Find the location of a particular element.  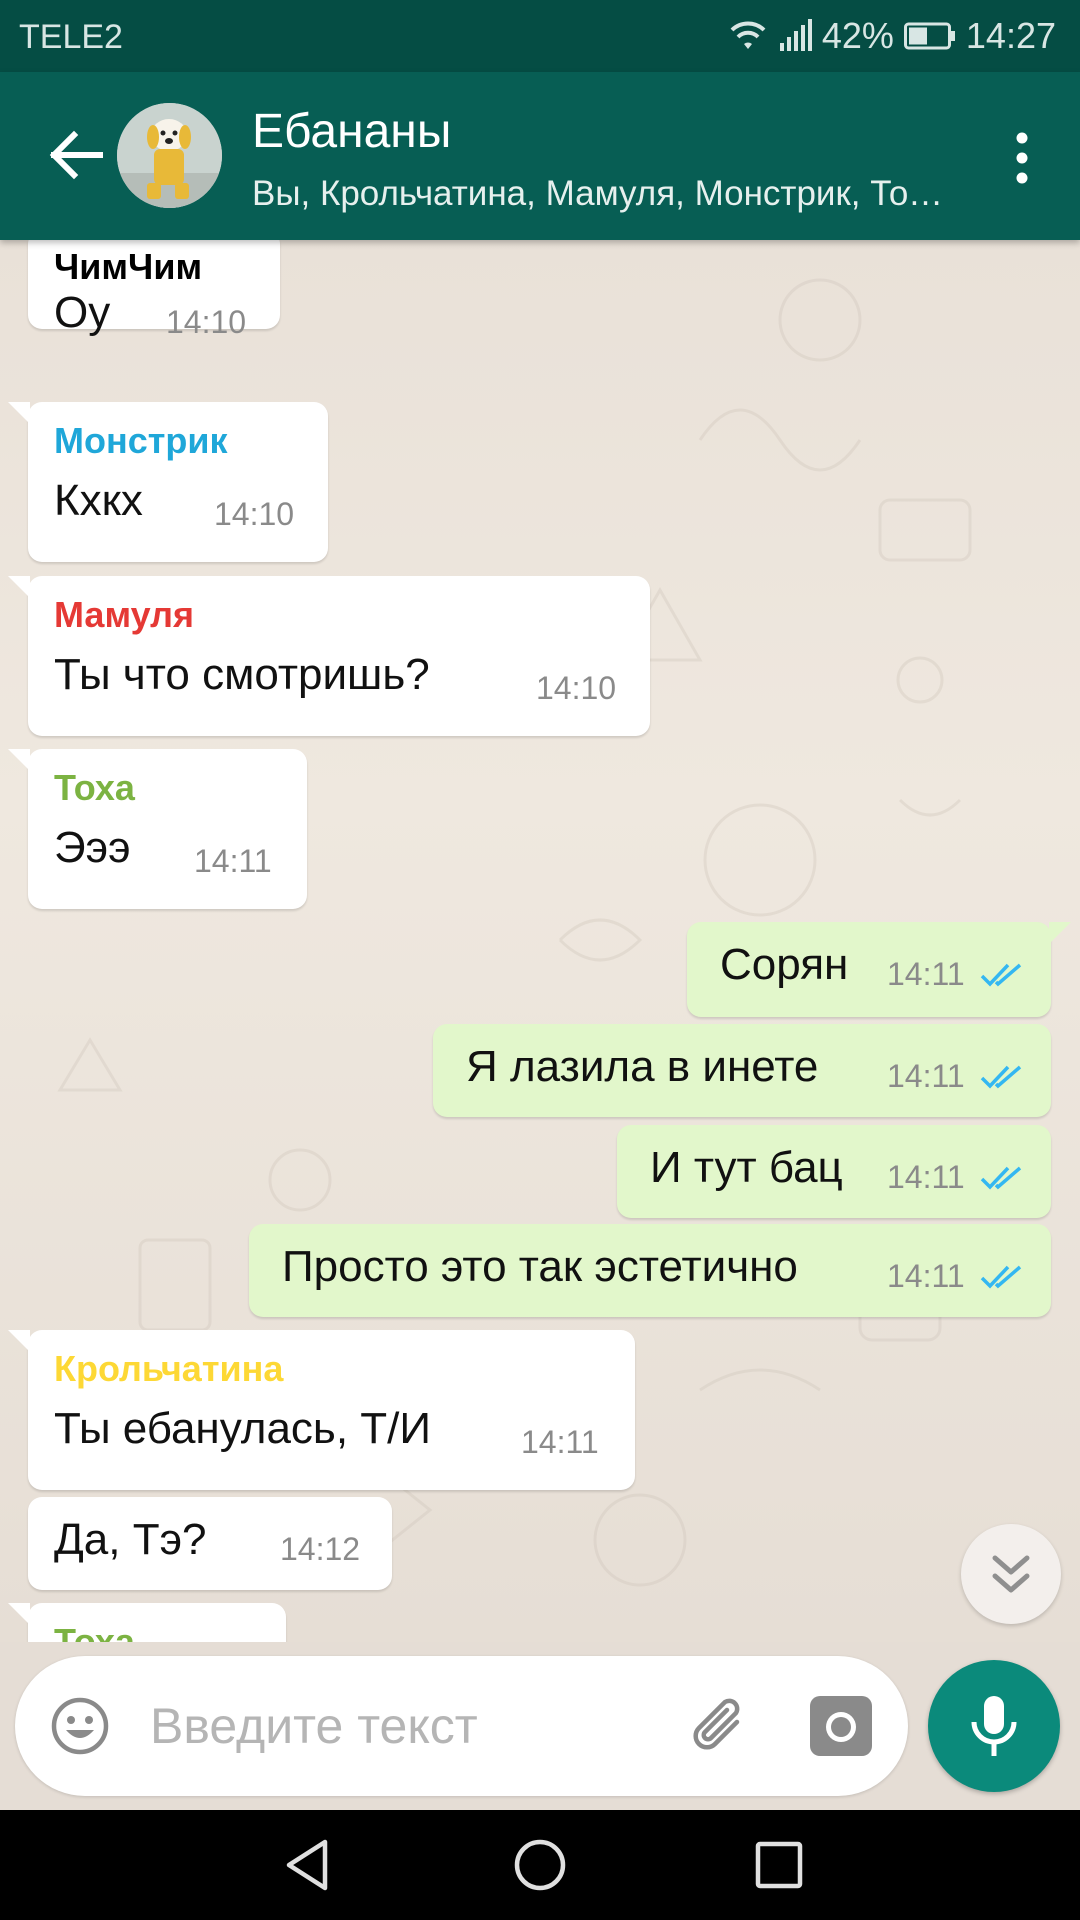

message-sender: Мамуля is located at coordinates (124, 614).